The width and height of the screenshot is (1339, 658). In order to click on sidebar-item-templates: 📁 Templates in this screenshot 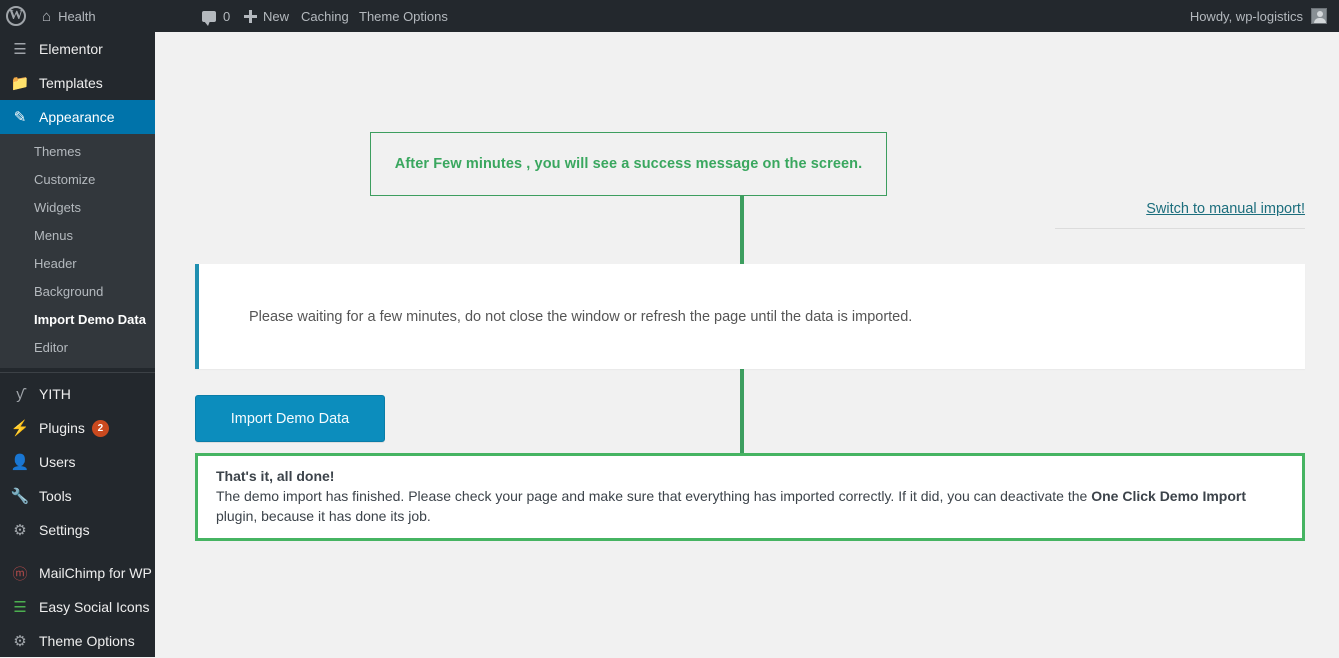, I will do `click(77, 83)`.